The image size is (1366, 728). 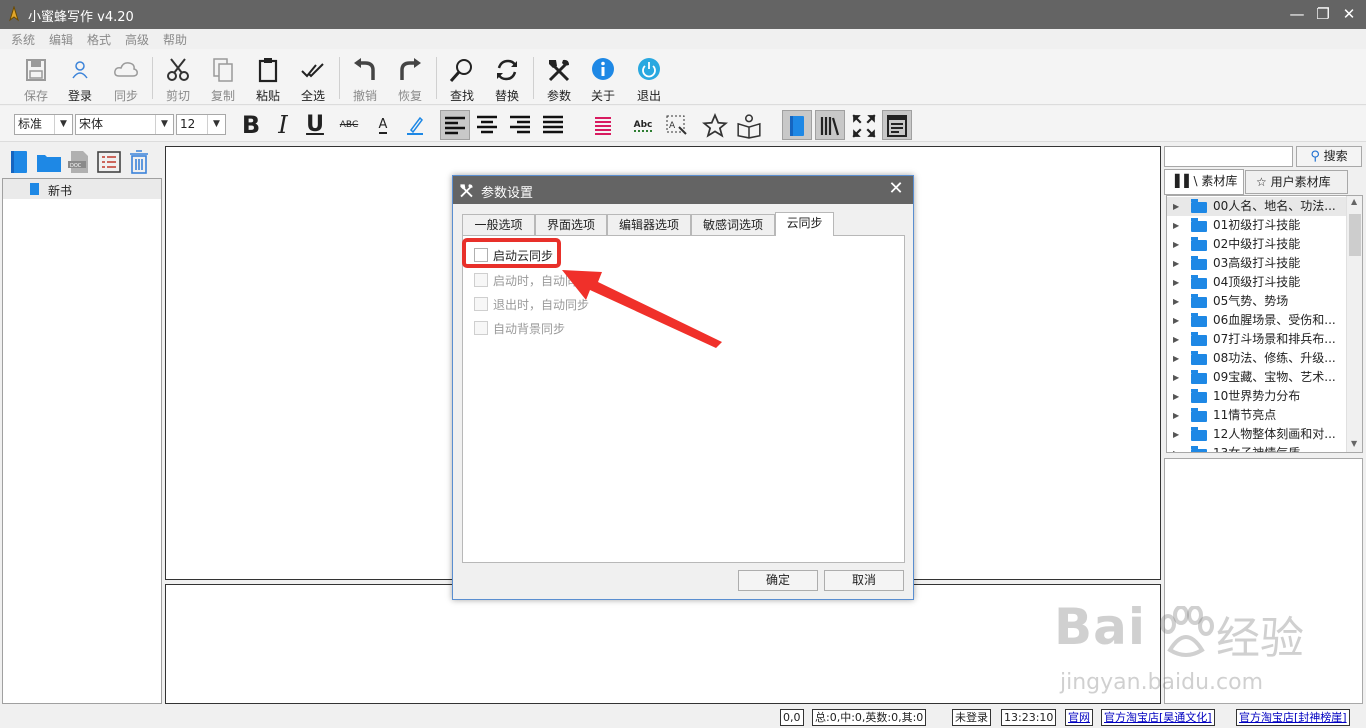 What do you see at coordinates (797, 125) in the screenshot?
I see `single-book-view-button` at bounding box center [797, 125].